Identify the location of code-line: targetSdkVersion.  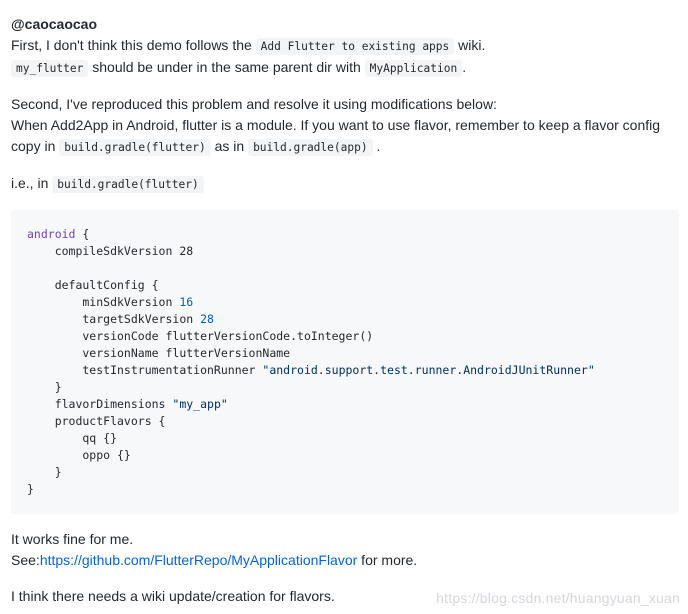
(114, 319).